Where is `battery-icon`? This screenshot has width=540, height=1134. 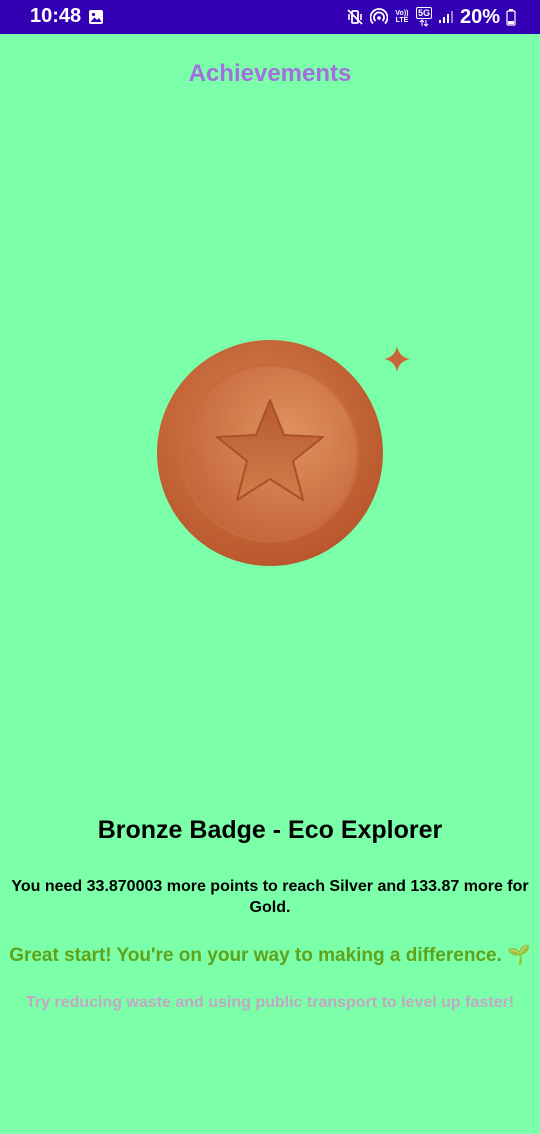 battery-icon is located at coordinates (511, 17).